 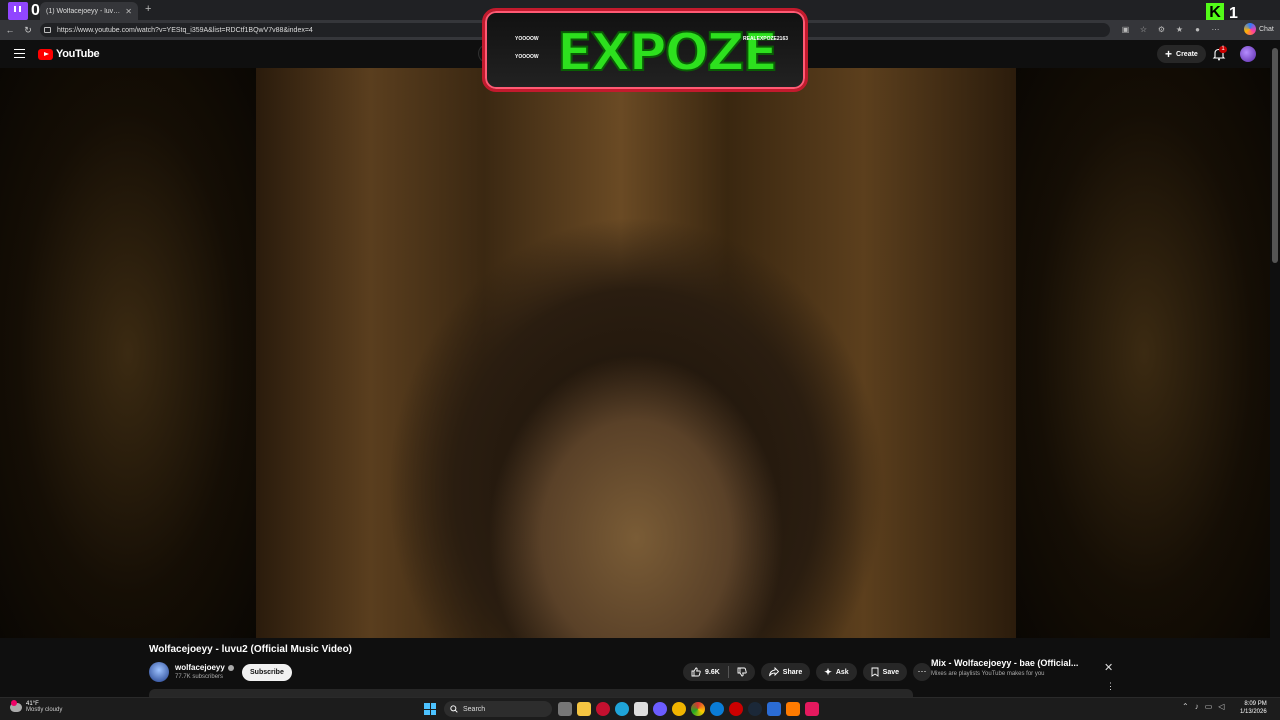 What do you see at coordinates (645, 50) in the screenshot?
I see `expoze-overlay-banner: EXPOZE YOOOOW YOOOOW REALEXPOZE2163` at bounding box center [645, 50].